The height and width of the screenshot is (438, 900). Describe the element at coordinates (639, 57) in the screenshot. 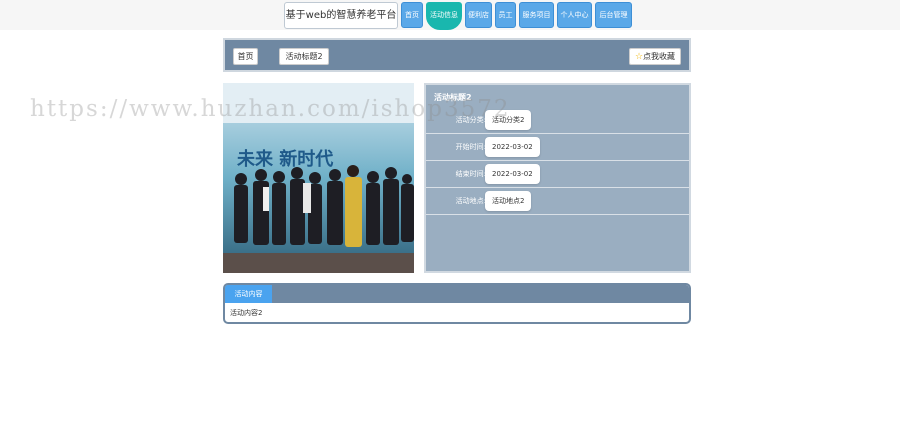

I see `star-icon: ☆` at that location.